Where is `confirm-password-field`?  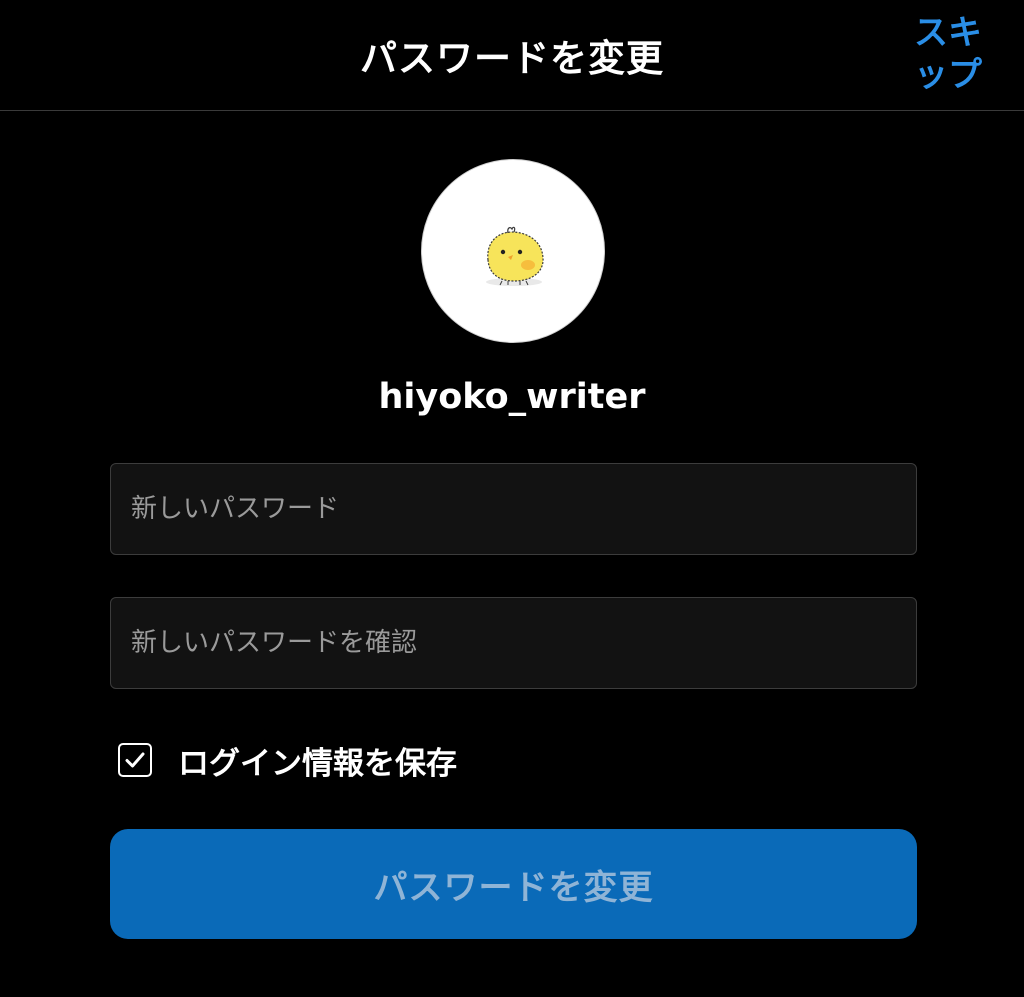 confirm-password-field is located at coordinates (513, 643).